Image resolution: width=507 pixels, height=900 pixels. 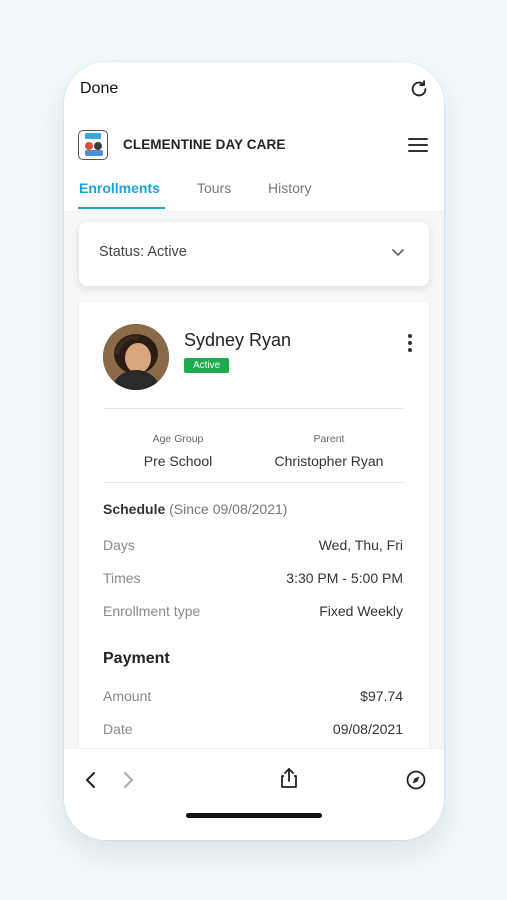 I want to click on reload-icon, so click(x=419, y=89).